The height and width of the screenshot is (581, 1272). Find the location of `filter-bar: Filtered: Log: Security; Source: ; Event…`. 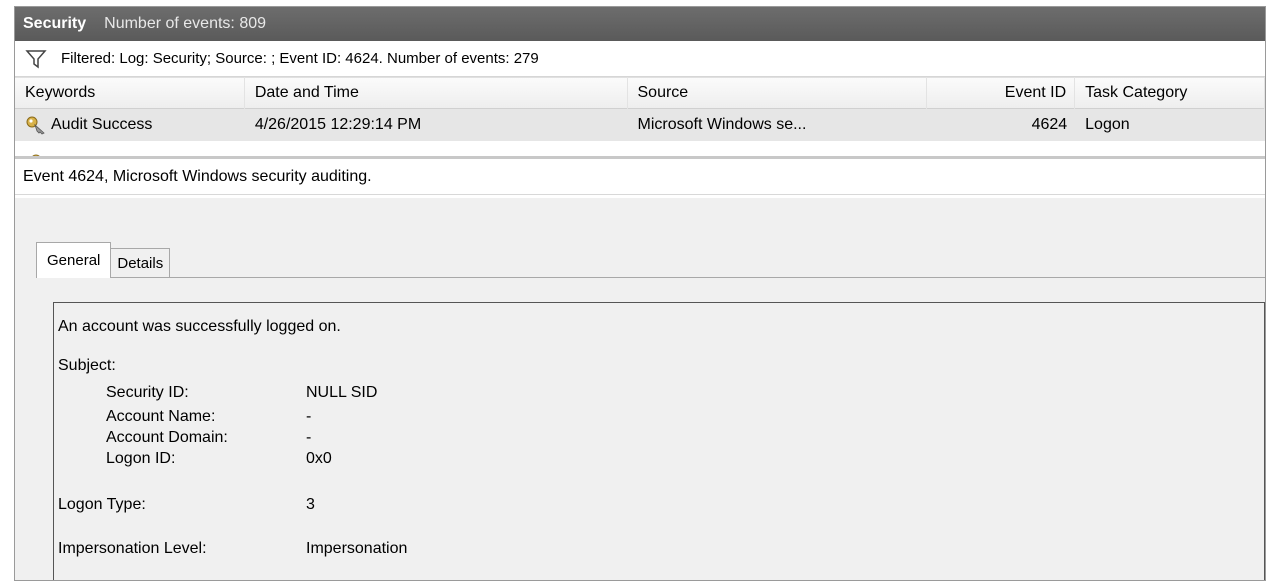

filter-bar: Filtered: Log: Security; Source: ; Event… is located at coordinates (640, 59).